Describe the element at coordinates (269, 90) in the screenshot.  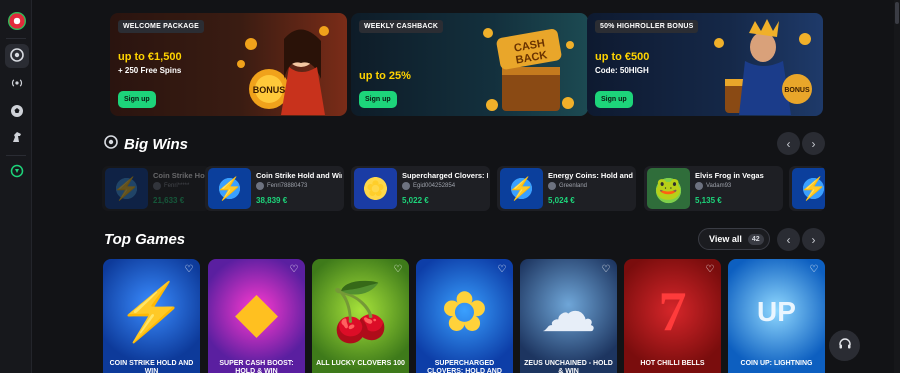
I see `svg-text: BONUS` at that location.